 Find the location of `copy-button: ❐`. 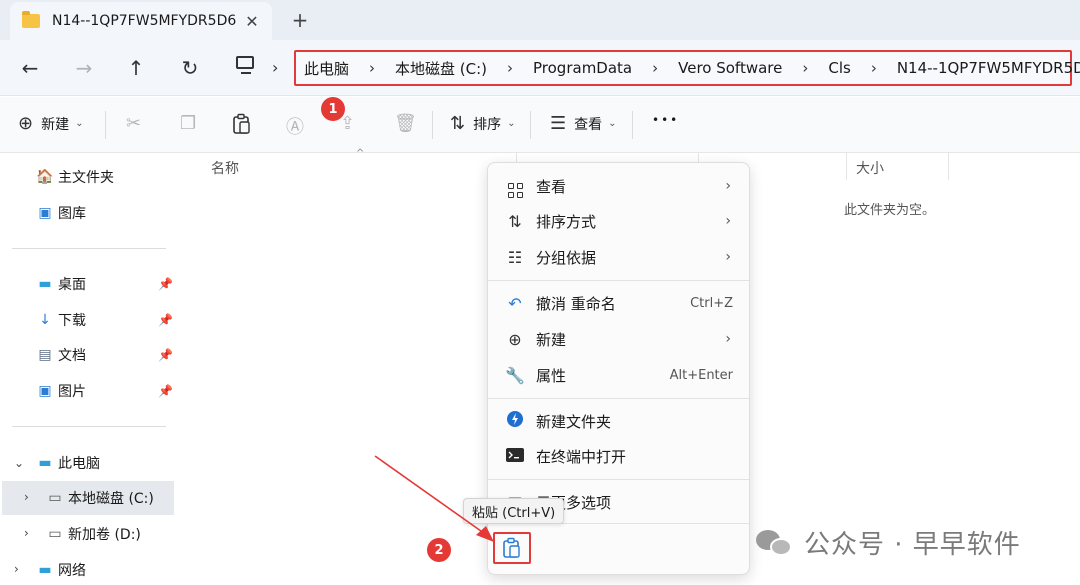

copy-button: ❐ is located at coordinates (192, 123).